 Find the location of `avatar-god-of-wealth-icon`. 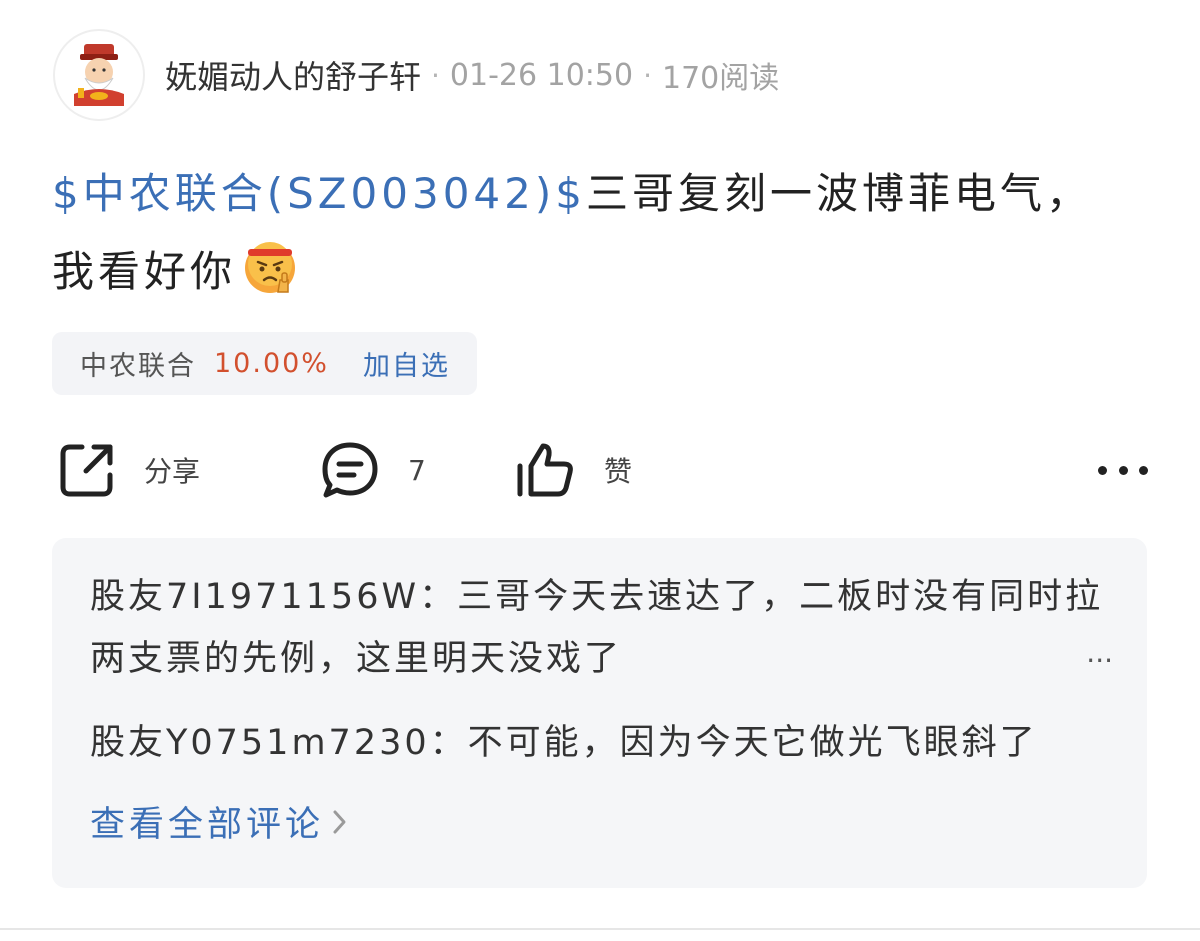

avatar-god-of-wealth-icon is located at coordinates (99, 75).